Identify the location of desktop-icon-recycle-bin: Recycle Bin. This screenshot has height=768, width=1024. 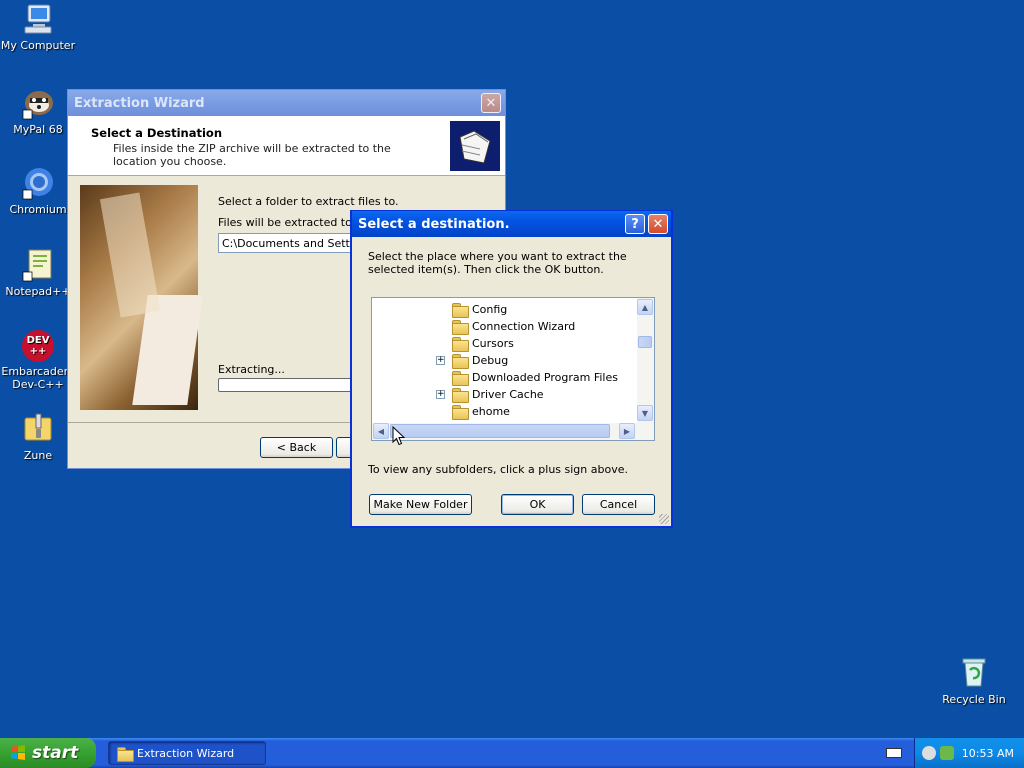
(974, 681).